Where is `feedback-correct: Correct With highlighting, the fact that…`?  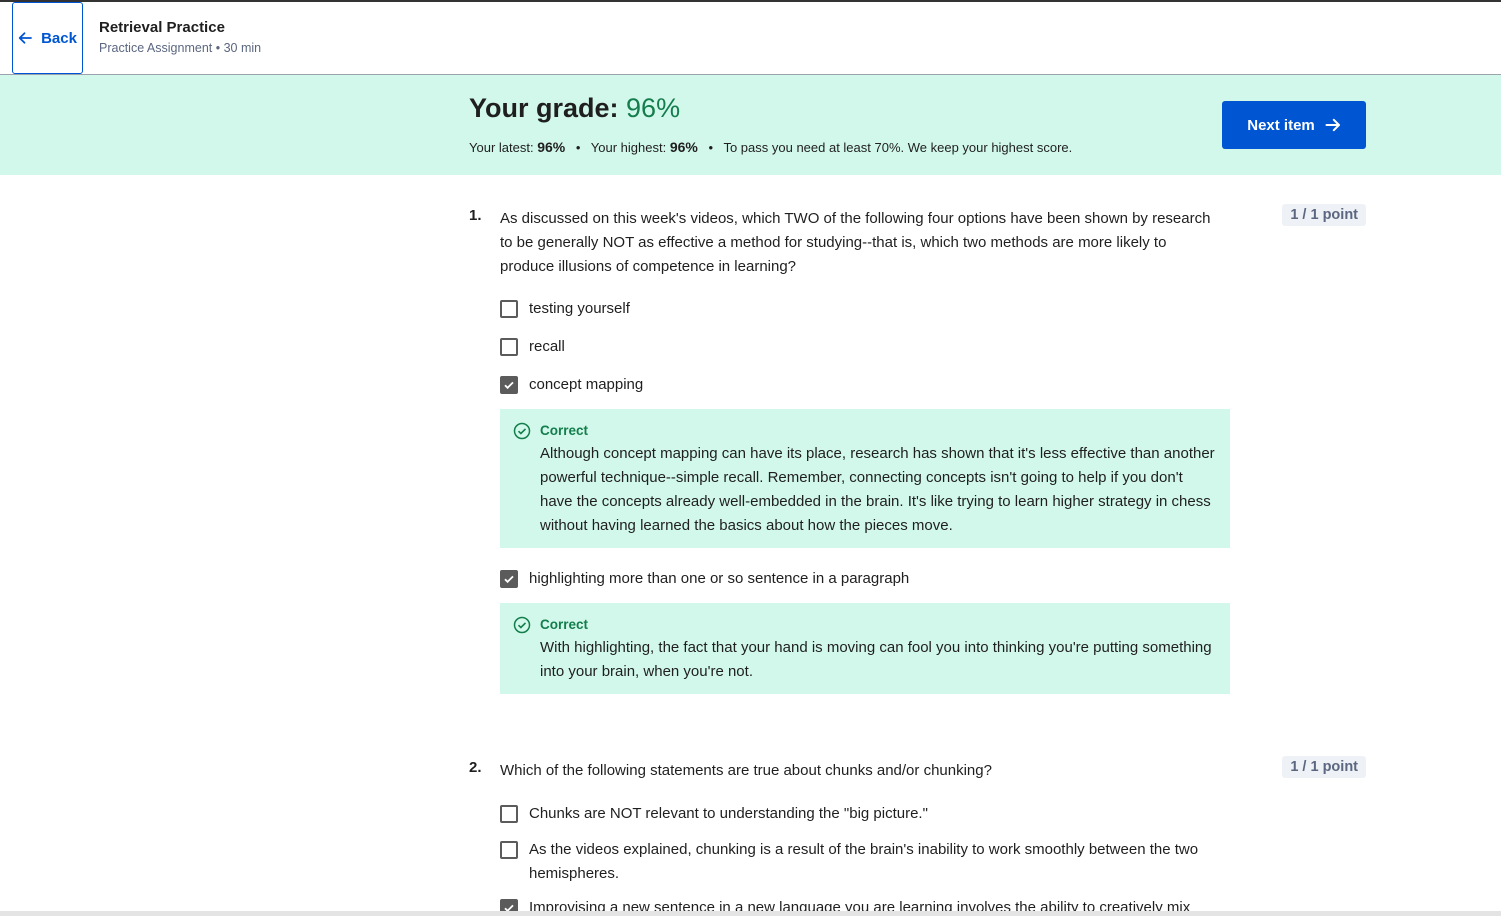 feedback-correct: Correct With highlighting, the fact that… is located at coordinates (865, 648).